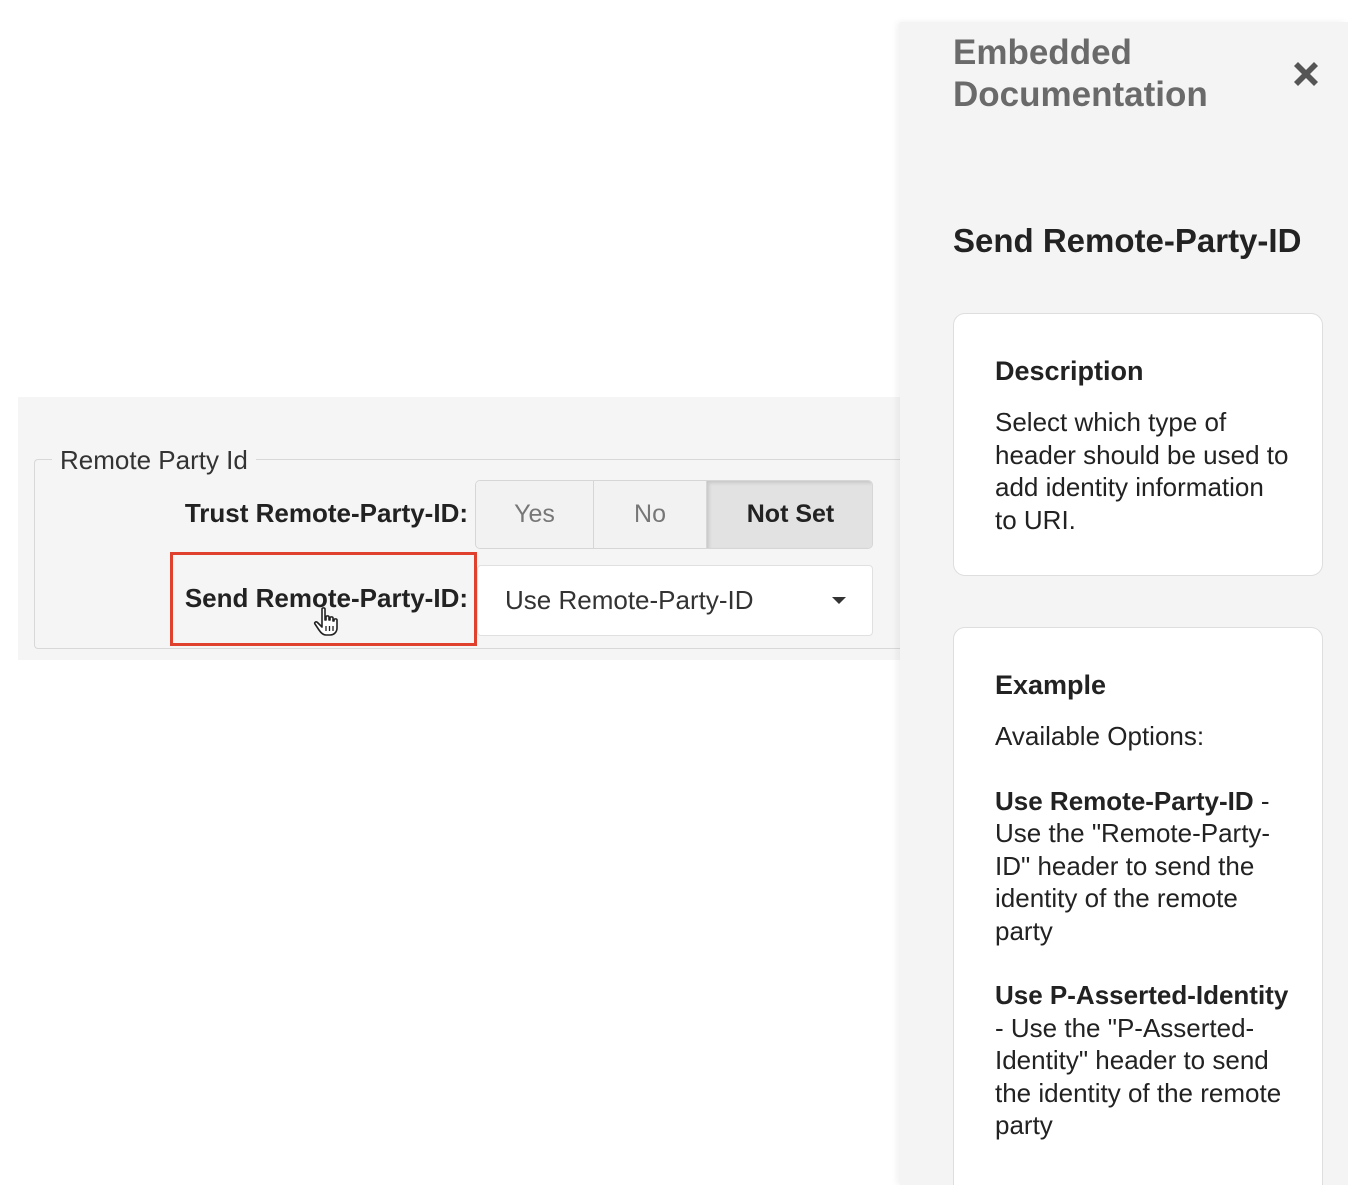  What do you see at coordinates (1051, 685) in the screenshot?
I see `example-title: Example` at bounding box center [1051, 685].